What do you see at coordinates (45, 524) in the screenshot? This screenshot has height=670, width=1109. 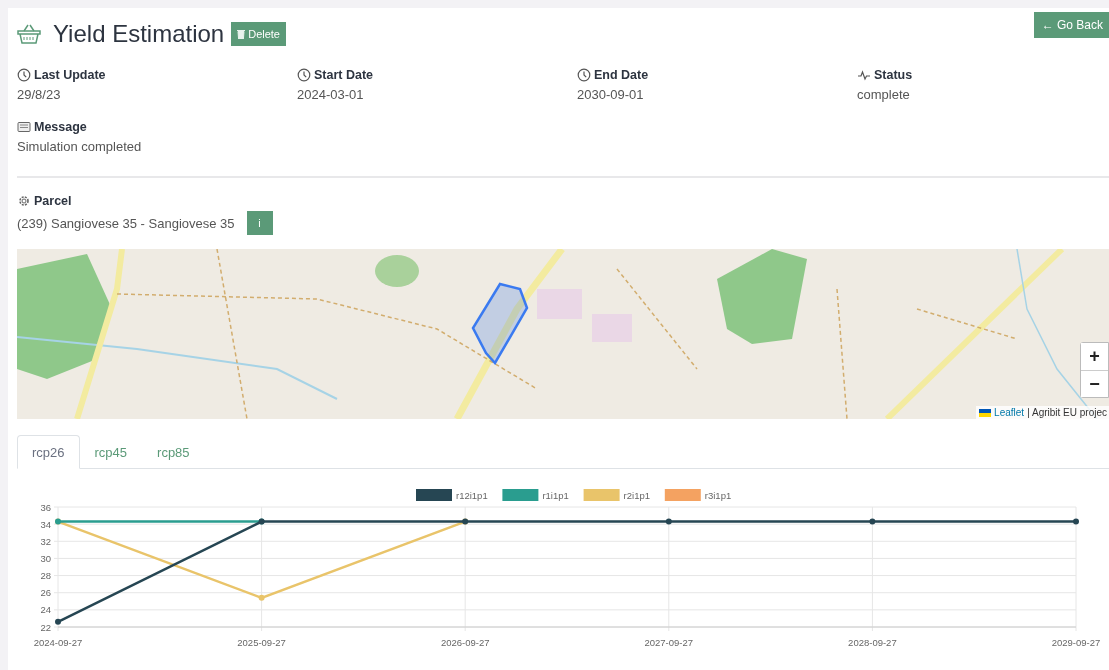 I see `y-tick-label: 34` at bounding box center [45, 524].